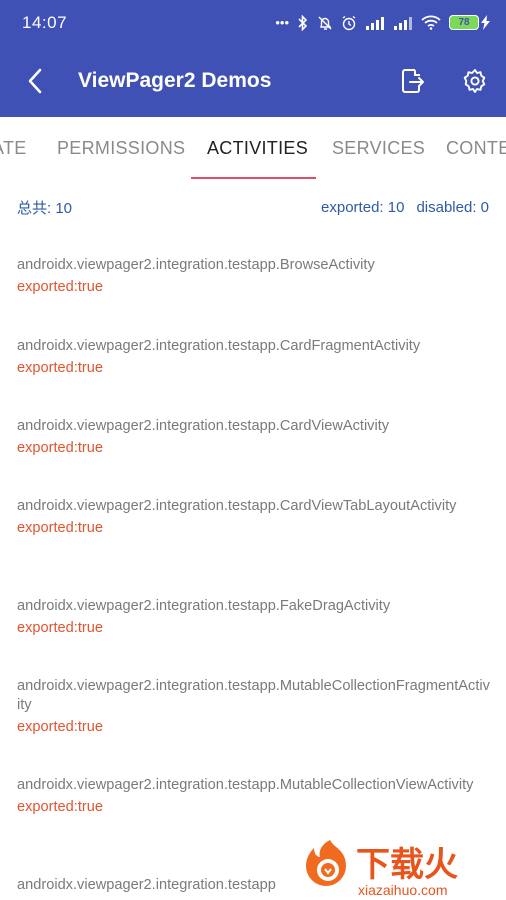 This screenshot has height=900, width=506. Describe the element at coordinates (253, 22) in the screenshot. I see `status-bar: 14:07 ••• 78` at that location.